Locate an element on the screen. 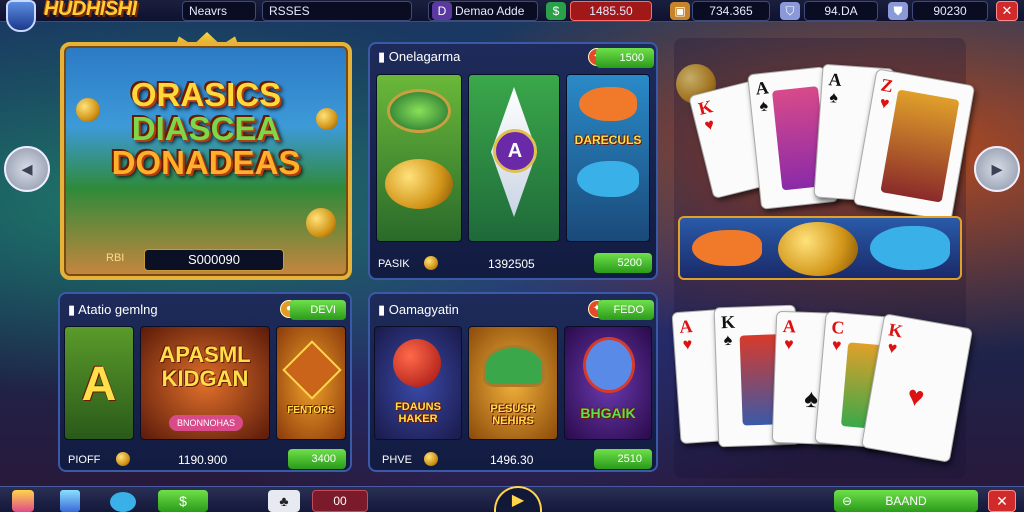 This screenshot has height=512, width=1024. tab-rsses: RSSES is located at coordinates (337, 11).